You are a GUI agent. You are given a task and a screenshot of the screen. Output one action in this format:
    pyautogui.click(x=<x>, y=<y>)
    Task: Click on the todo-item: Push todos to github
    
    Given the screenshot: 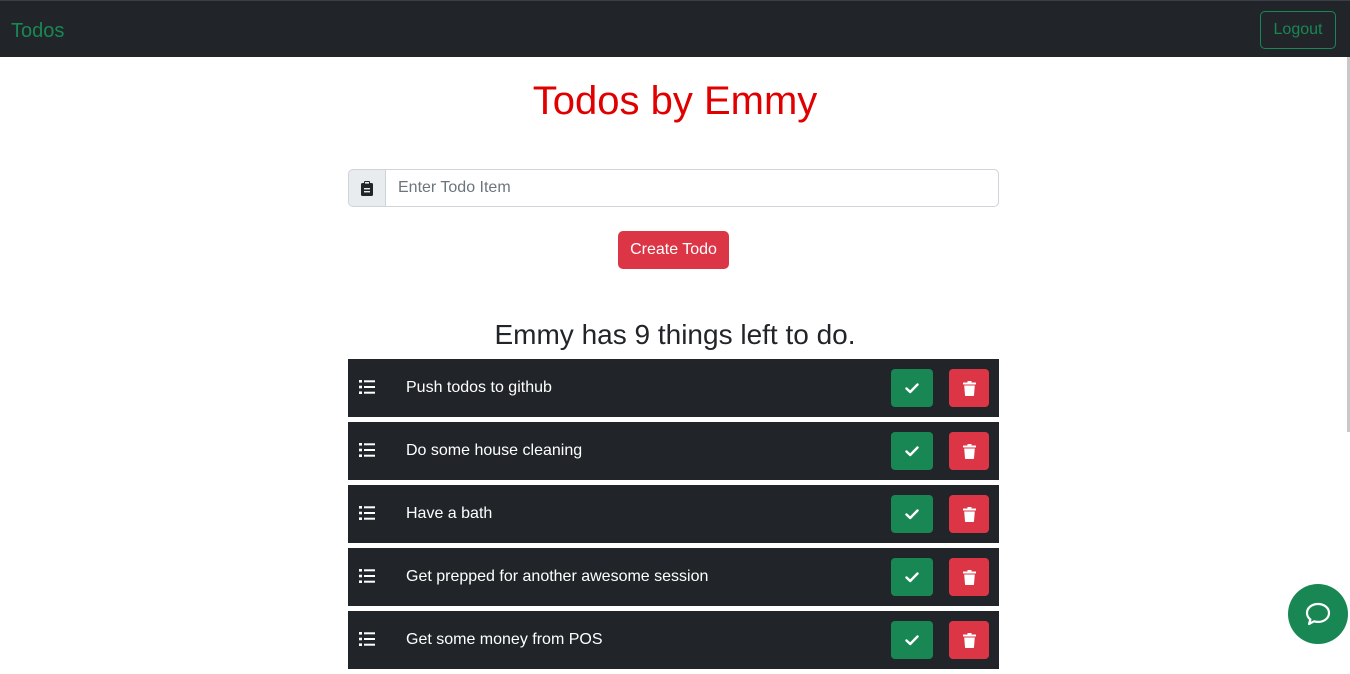 What is the action you would take?
    pyautogui.click(x=673, y=388)
    